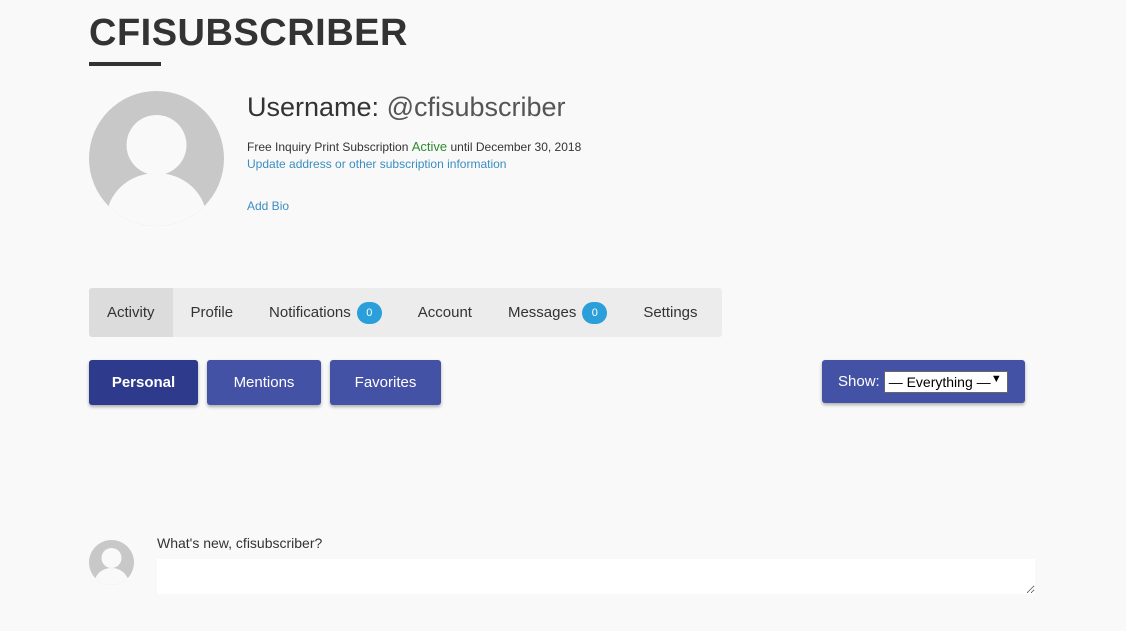  Describe the element at coordinates (268, 206) in the screenshot. I see `add-bio-link: Add Bio` at that location.